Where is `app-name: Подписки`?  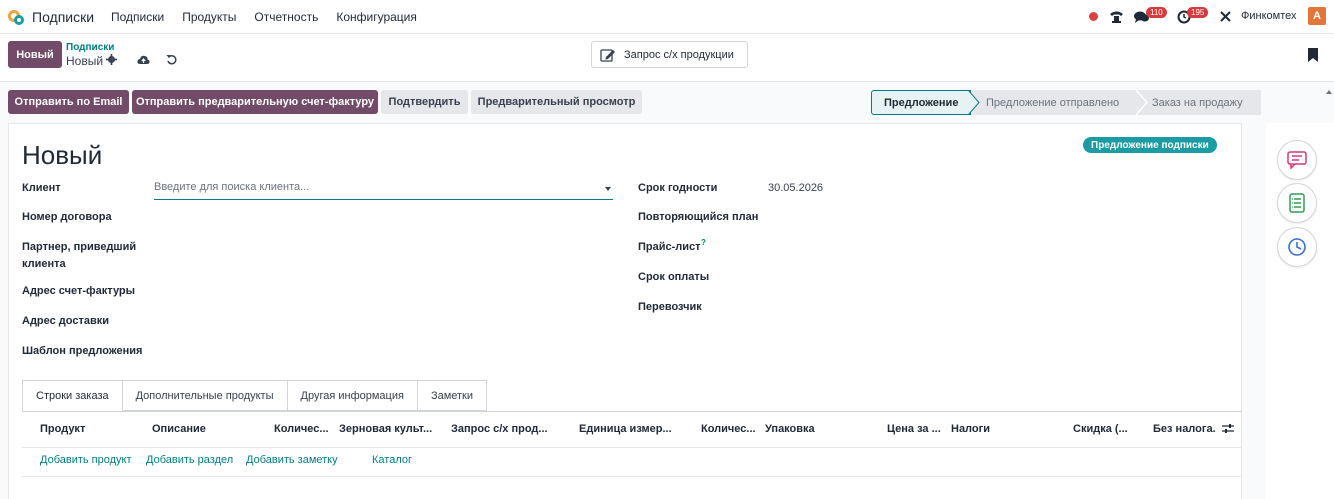 app-name: Подписки is located at coordinates (63, 17).